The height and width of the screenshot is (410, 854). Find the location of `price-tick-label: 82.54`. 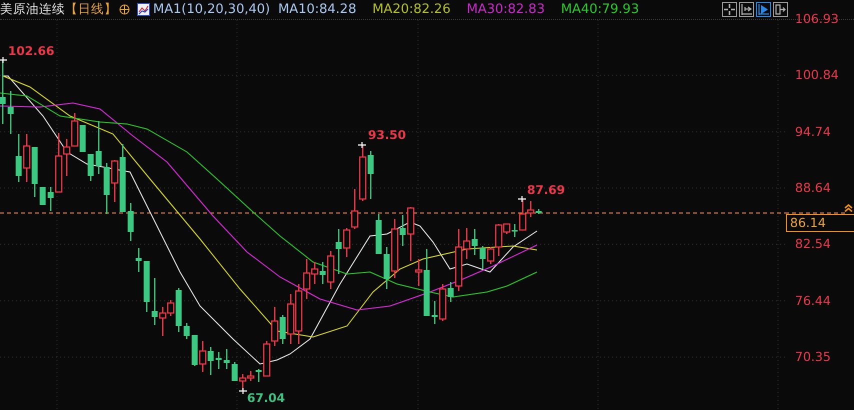

price-tick-label: 82.54 is located at coordinates (813, 244).